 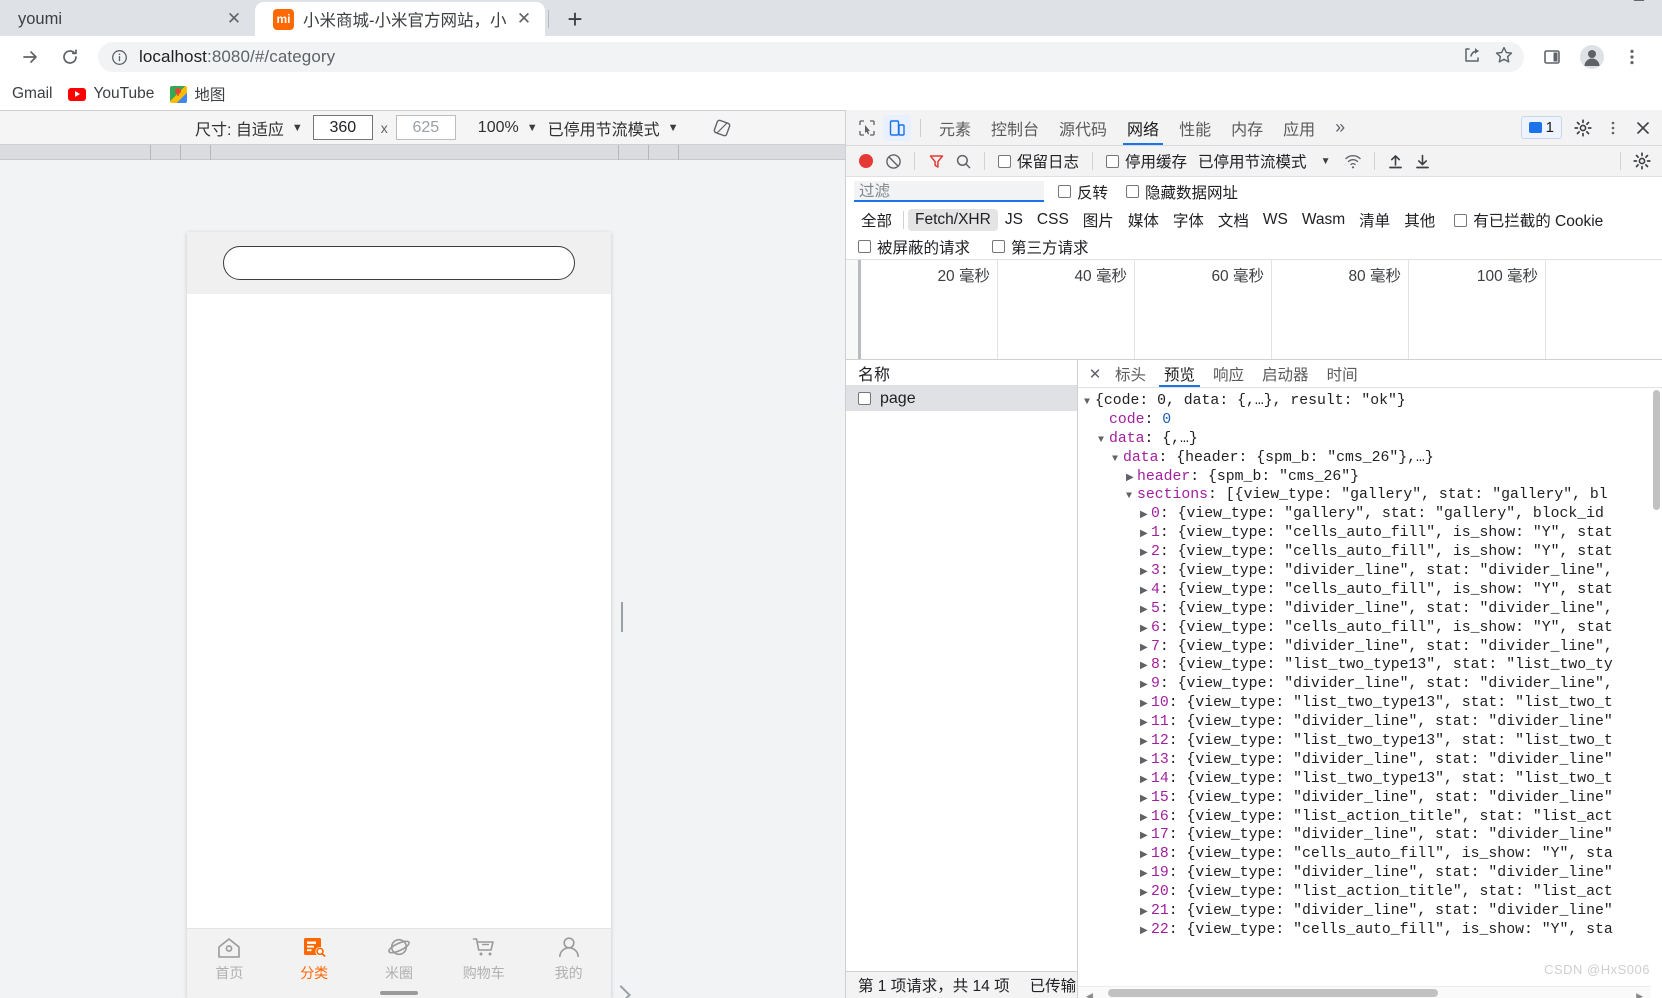 What do you see at coordinates (876, 220) in the screenshot?
I see `type-filter-all: 全部` at bounding box center [876, 220].